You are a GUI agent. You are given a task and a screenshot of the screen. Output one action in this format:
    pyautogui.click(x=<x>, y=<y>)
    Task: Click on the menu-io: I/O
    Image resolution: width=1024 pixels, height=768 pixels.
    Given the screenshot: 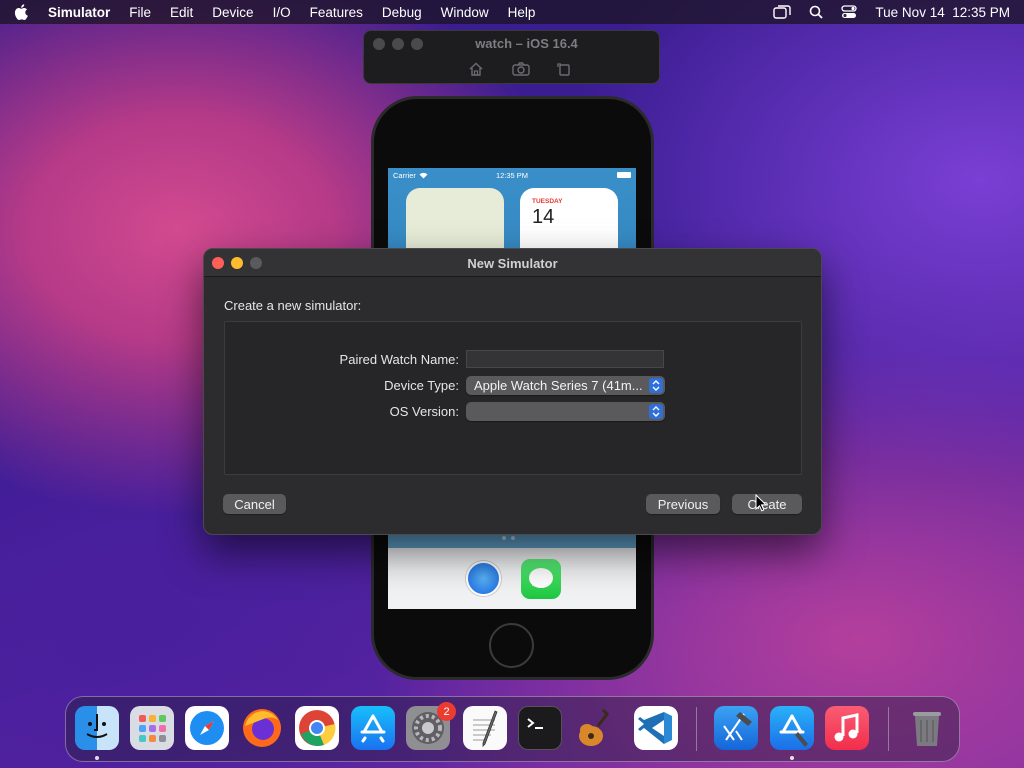 What is the action you would take?
    pyautogui.click(x=282, y=12)
    